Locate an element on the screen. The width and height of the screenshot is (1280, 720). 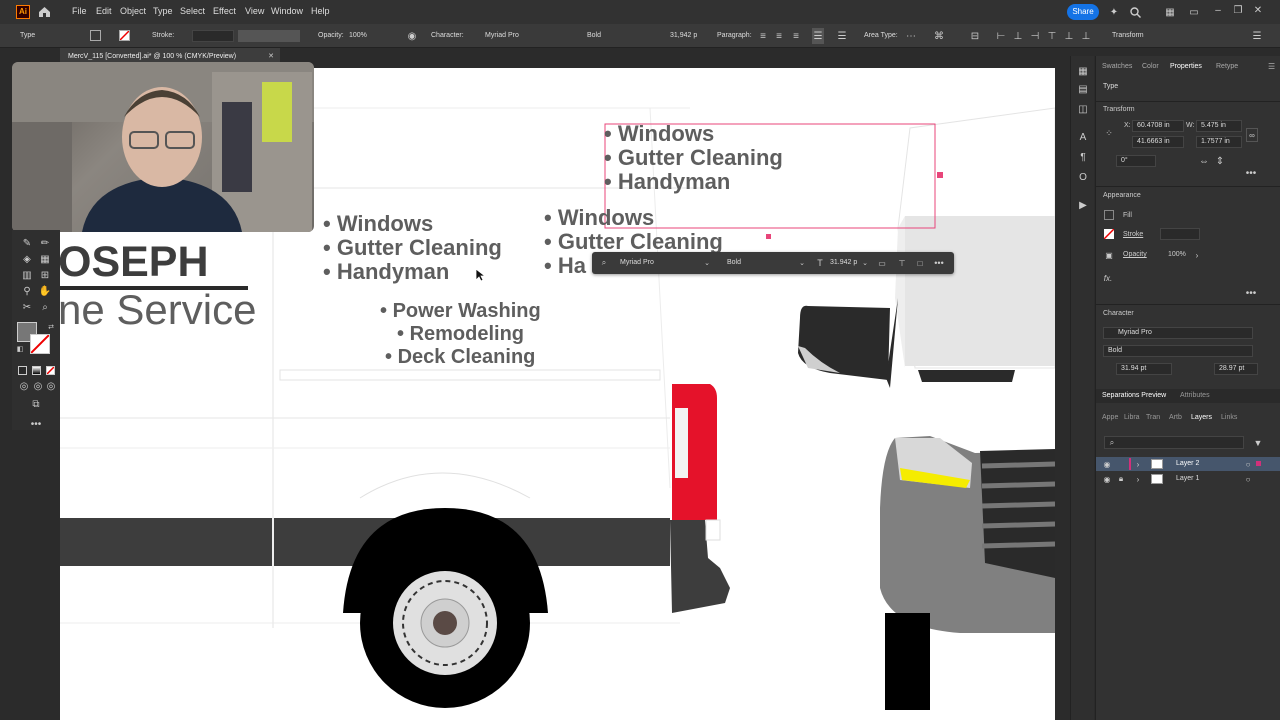
libraries-icon: ▤ is located at coordinates (1083, 89).